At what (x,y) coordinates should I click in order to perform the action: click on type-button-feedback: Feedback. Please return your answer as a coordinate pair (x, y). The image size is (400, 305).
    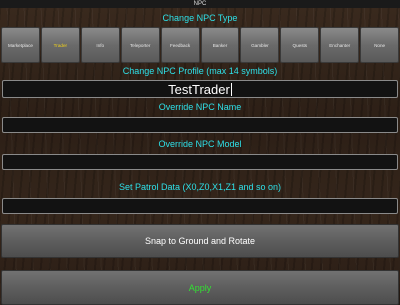
    Looking at the image, I should click on (180, 45).